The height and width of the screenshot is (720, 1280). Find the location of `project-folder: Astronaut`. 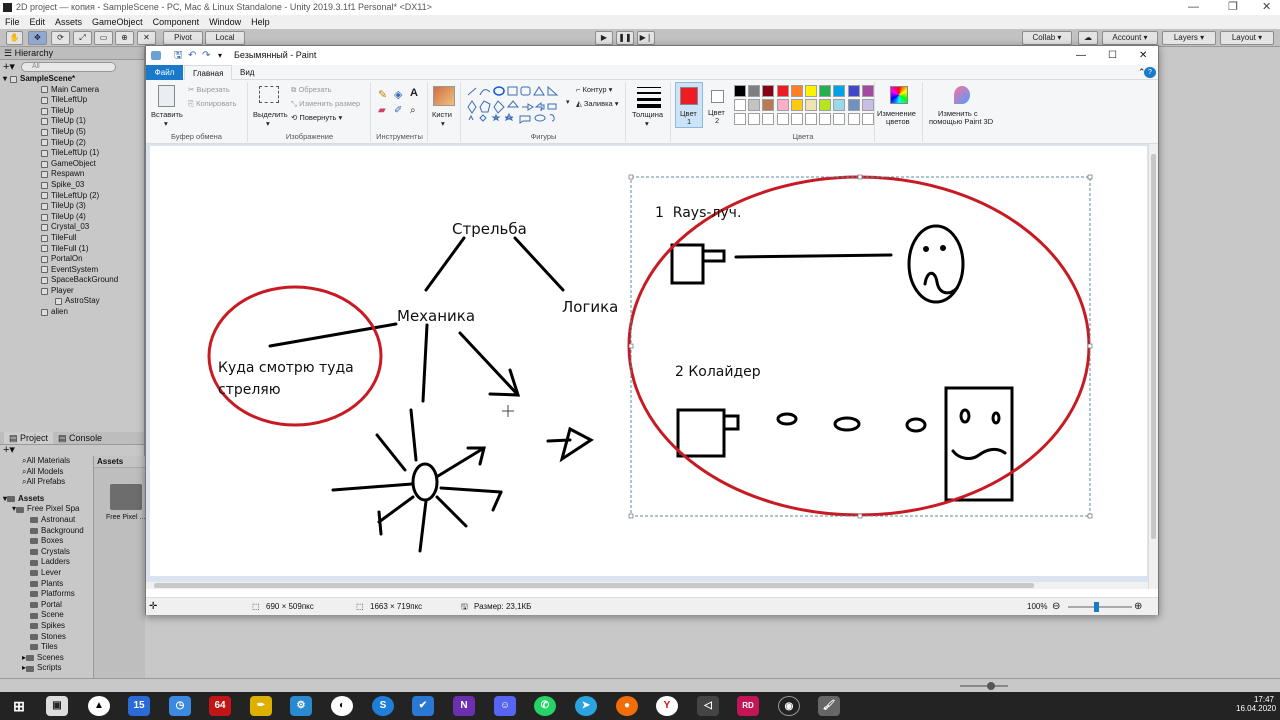

project-folder: Astronaut is located at coordinates (45, 520).